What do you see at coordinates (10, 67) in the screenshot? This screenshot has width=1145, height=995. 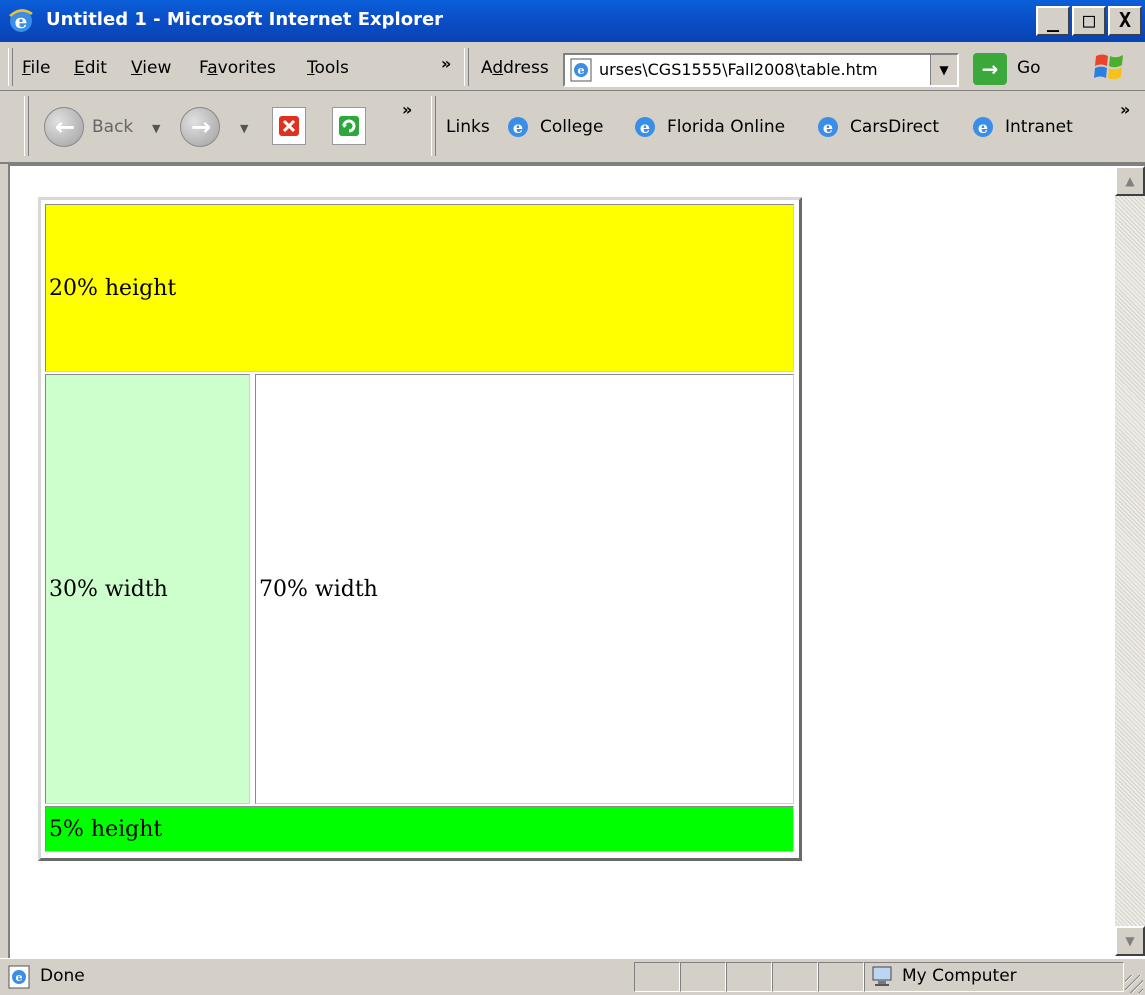 I see `toolbar-grip` at bounding box center [10, 67].